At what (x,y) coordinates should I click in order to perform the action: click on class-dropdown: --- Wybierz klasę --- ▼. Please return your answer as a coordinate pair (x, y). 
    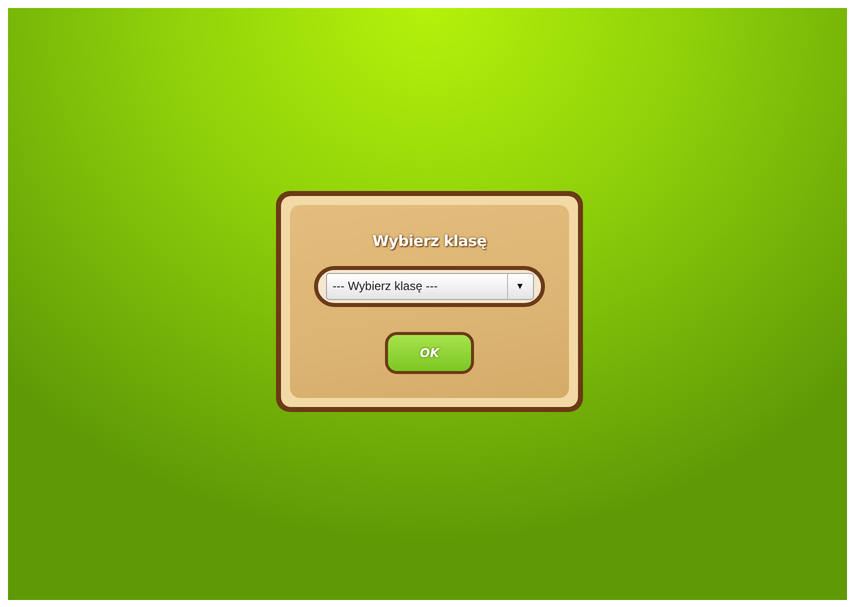
    Looking at the image, I should click on (430, 286).